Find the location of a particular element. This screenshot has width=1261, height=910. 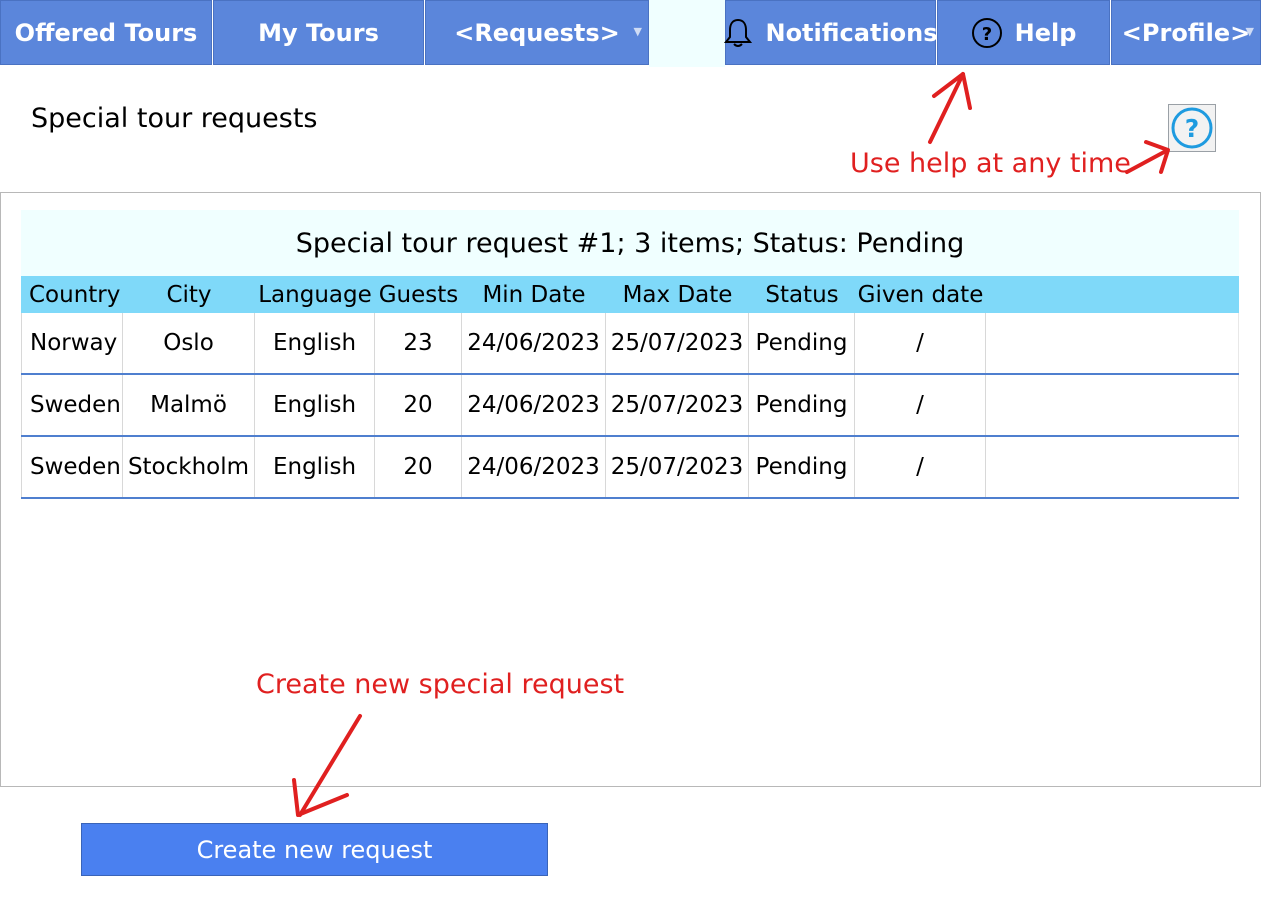

nav-my-tours-label: My Tours is located at coordinates (318, 32).